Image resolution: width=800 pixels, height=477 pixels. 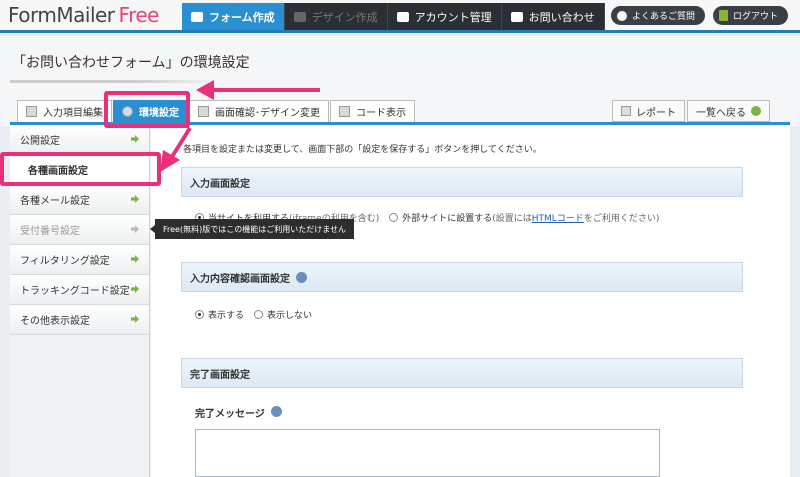 What do you see at coordinates (362, 150) in the screenshot?
I see `intro-text: 各項目を設定または変更して、画面下部の「設定を保存する」ボタンを押してください。` at bounding box center [362, 150].